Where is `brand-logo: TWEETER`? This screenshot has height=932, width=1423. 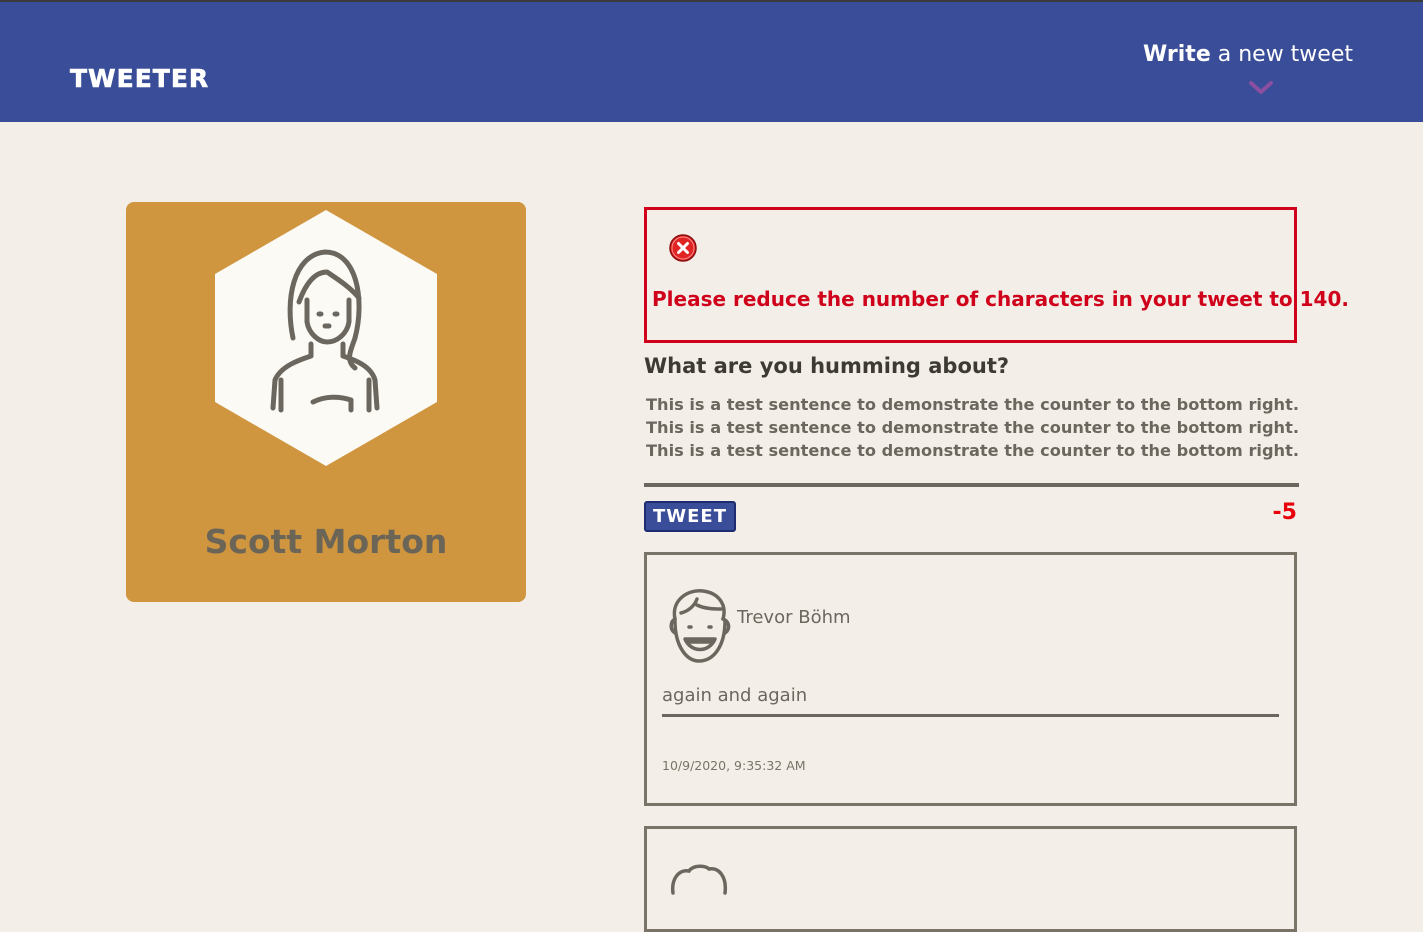
brand-logo: TWEETER is located at coordinates (139, 79).